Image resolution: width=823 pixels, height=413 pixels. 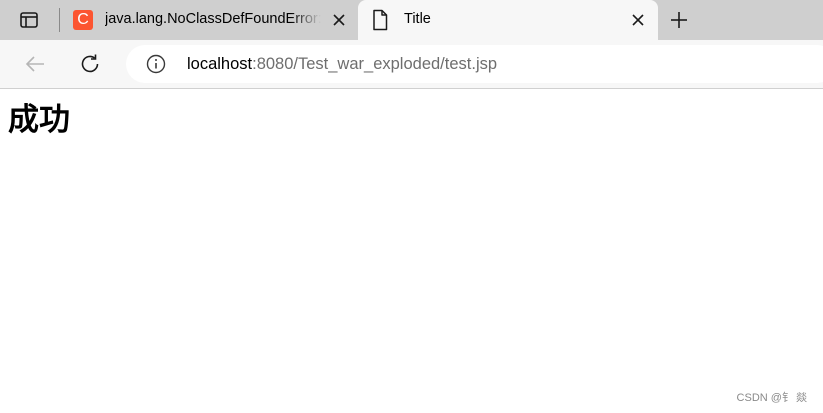 I want to click on url-path: :8080/Test_war_exploded/test.jsp, so click(x=375, y=64).